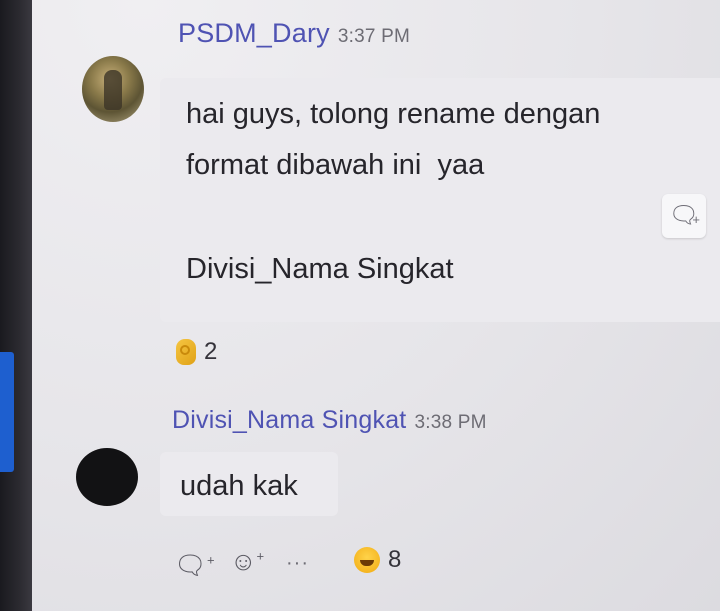 The height and width of the screenshot is (611, 720). What do you see at coordinates (254, 33) in the screenshot?
I see `sender-name: PSDM_Dary` at bounding box center [254, 33].